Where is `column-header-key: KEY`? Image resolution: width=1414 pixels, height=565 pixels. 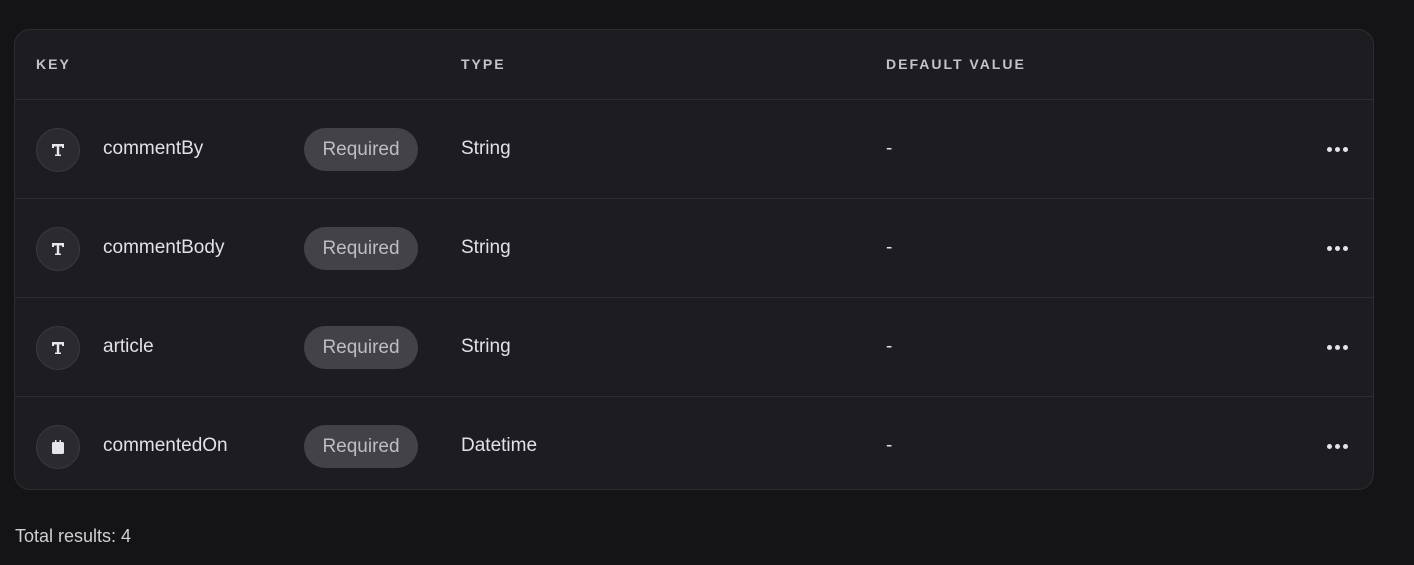
column-header-key: KEY is located at coordinates (53, 64).